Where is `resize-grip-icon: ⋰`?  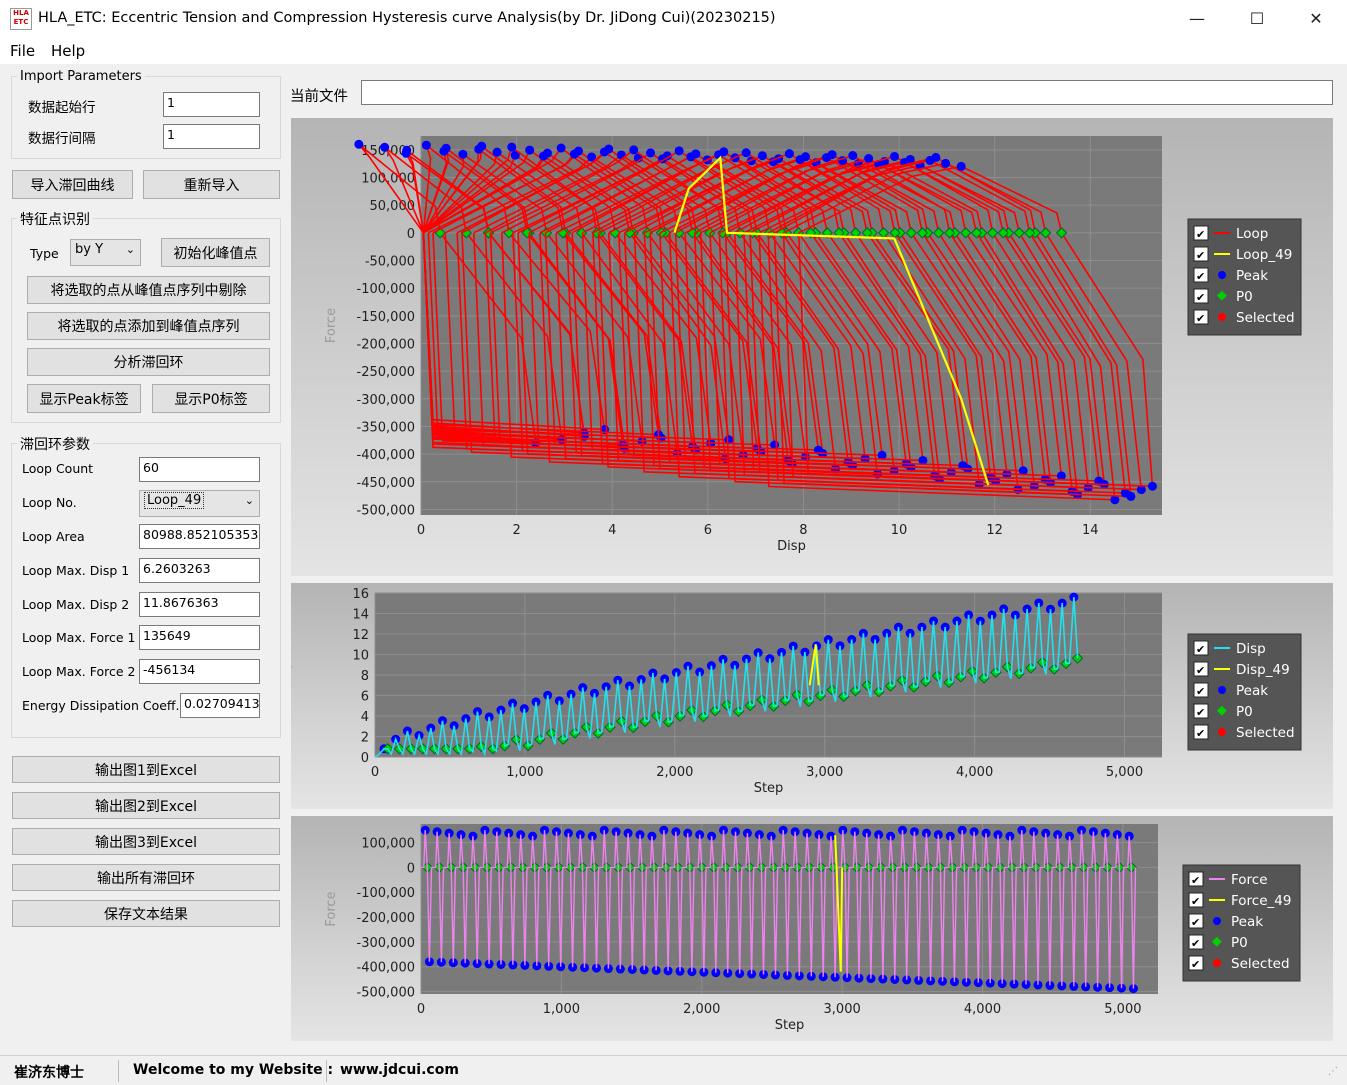 resize-grip-icon: ⋰ is located at coordinates (1333, 1071).